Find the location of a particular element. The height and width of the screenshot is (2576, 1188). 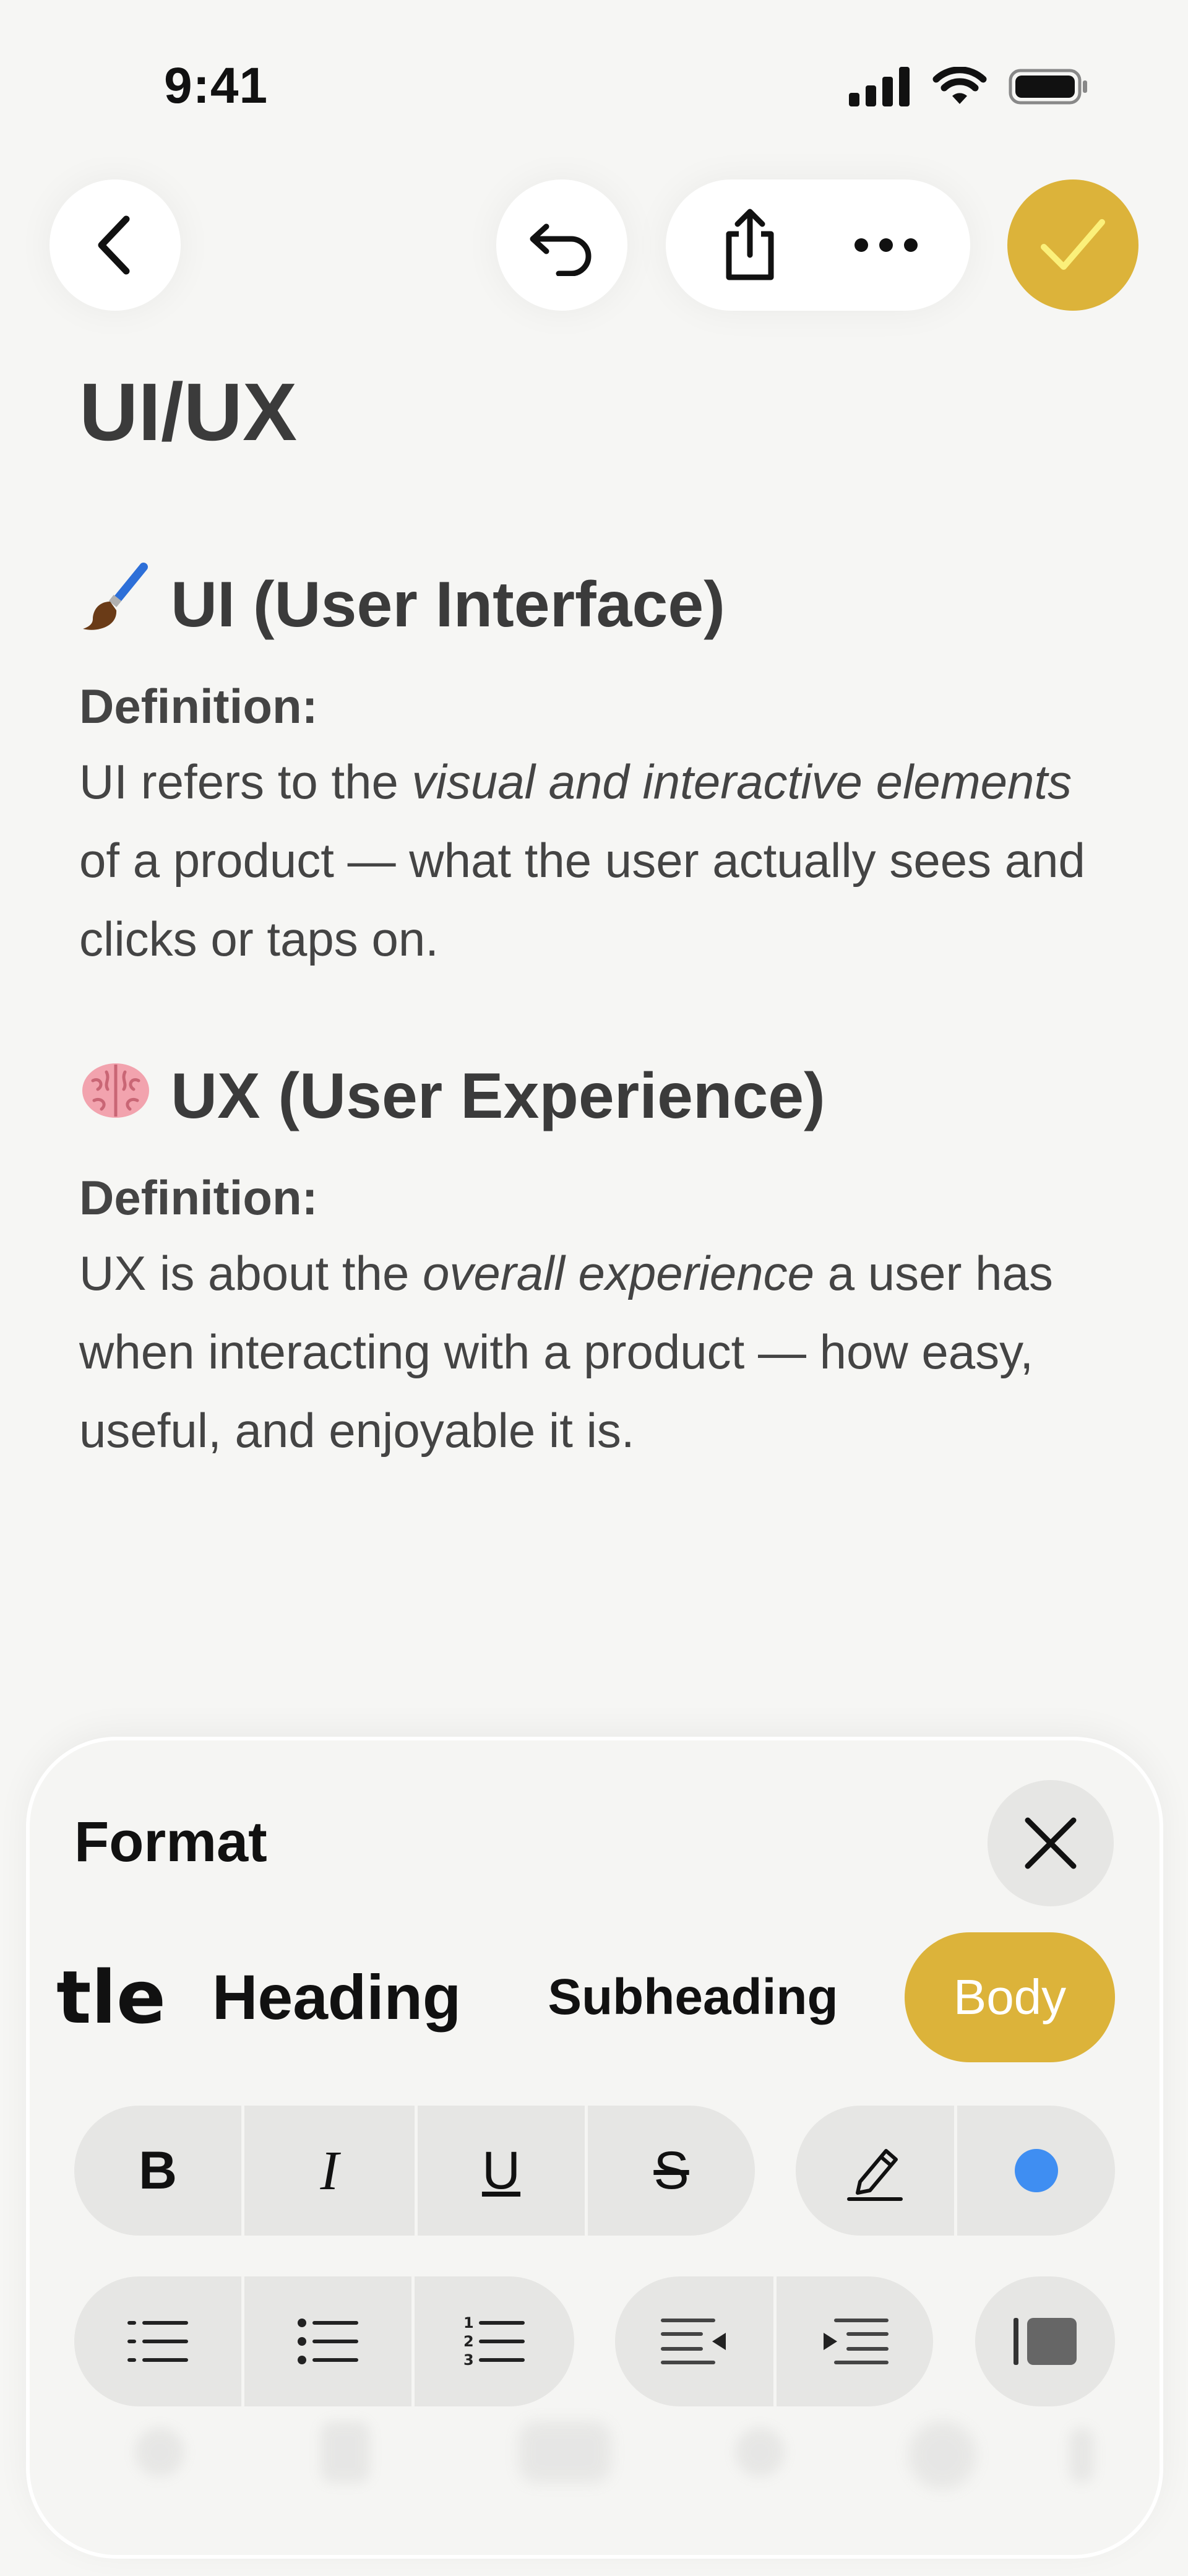

underline-label: U is located at coordinates (501, 2170).